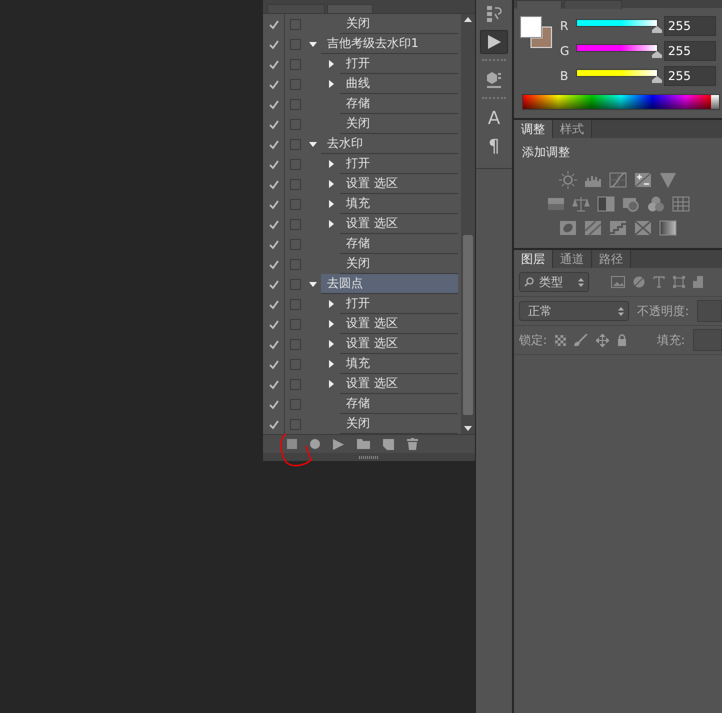 This screenshot has height=713, width=722. What do you see at coordinates (412, 444) in the screenshot?
I see `trash-icon` at bounding box center [412, 444].